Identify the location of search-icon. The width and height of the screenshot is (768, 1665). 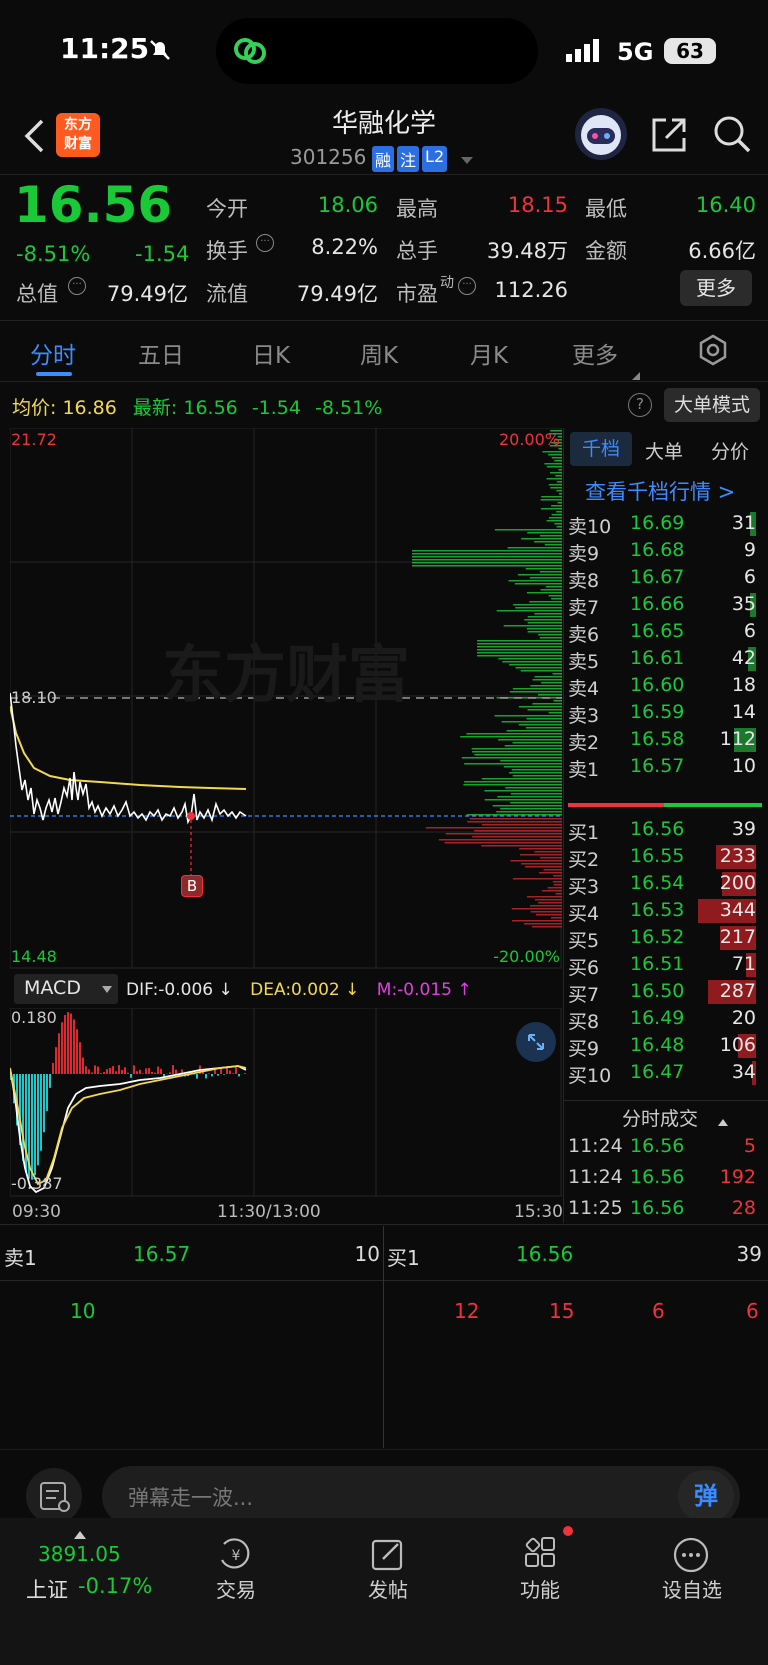
(732, 134).